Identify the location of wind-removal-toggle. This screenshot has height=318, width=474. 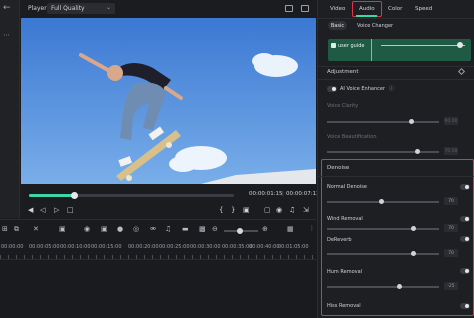
(465, 219).